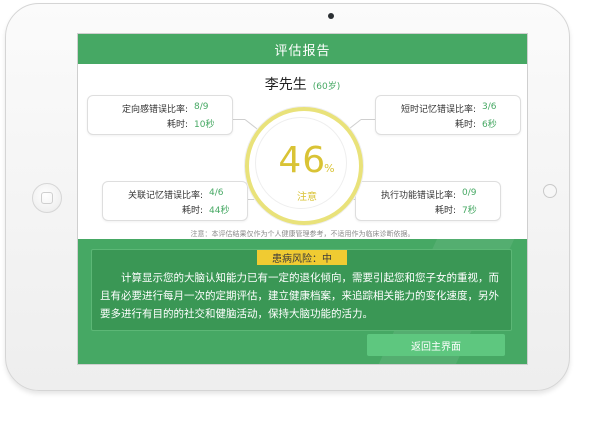 This screenshot has width=593, height=424. I want to click on metric-label: 定向感错误比率:, so click(154, 110).